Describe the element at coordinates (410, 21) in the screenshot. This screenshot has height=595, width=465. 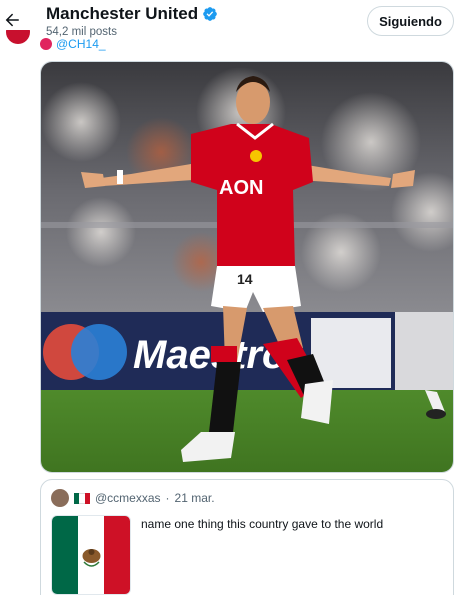
I see `following-button: Siguiendo` at that location.